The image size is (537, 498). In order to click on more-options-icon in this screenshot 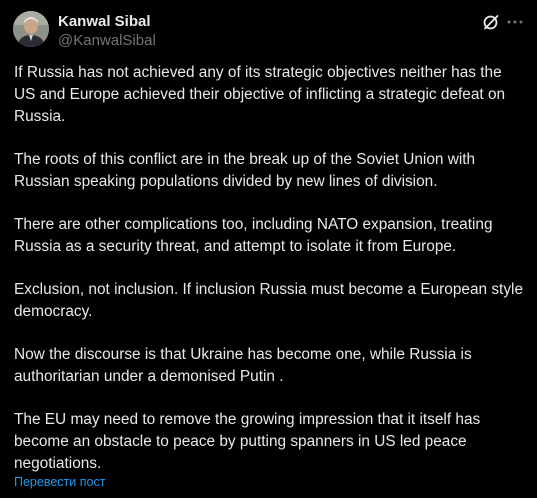, I will do `click(515, 22)`.